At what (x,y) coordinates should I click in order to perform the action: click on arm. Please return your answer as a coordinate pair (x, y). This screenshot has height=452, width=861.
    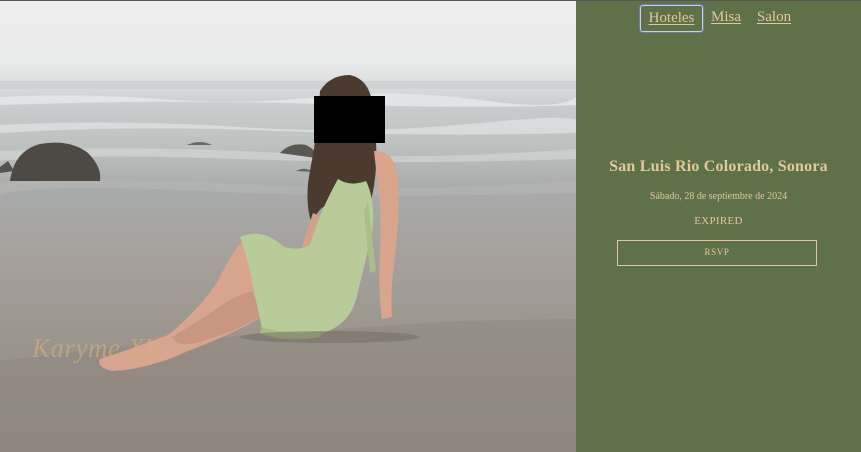
    Looking at the image, I should click on (386, 234).